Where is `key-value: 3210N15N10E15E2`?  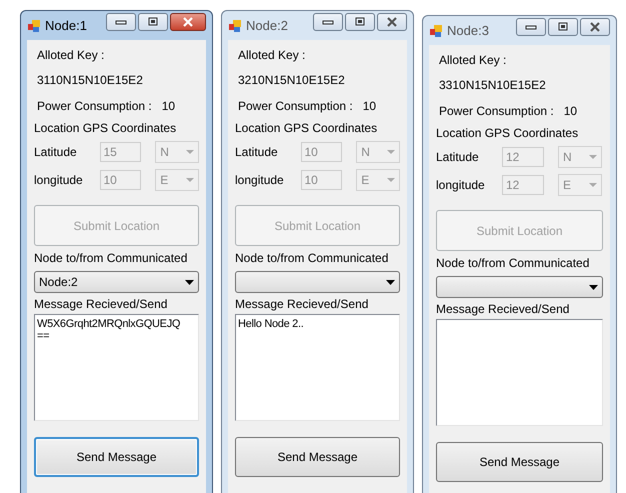
key-value: 3210N15N10E15E2 is located at coordinates (291, 80).